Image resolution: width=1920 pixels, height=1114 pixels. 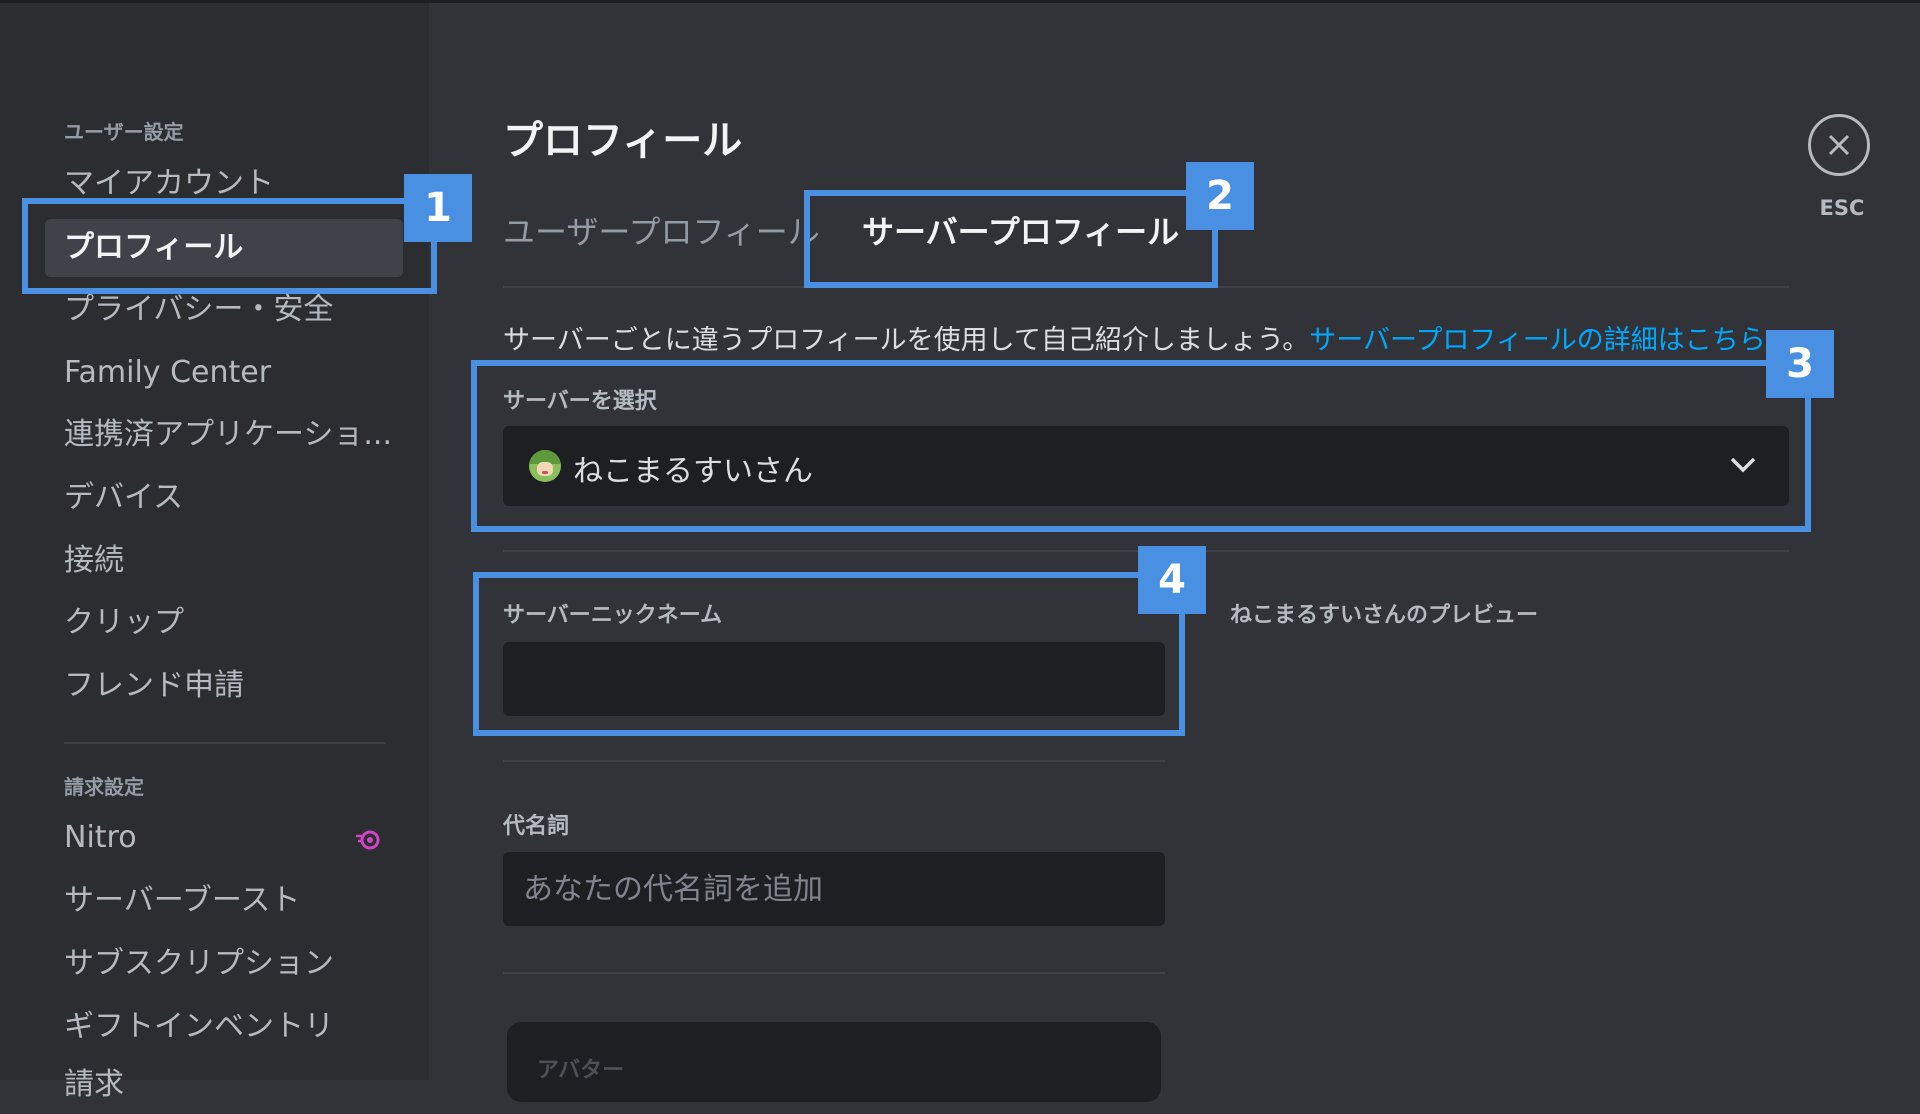 I want to click on sidebar-item-server-boost: サーバーブースト, so click(x=224, y=901).